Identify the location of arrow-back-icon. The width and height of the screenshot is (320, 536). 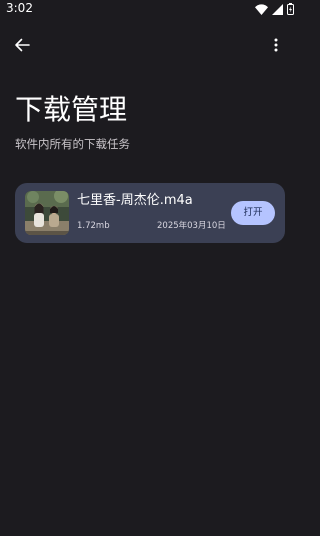
(22, 45).